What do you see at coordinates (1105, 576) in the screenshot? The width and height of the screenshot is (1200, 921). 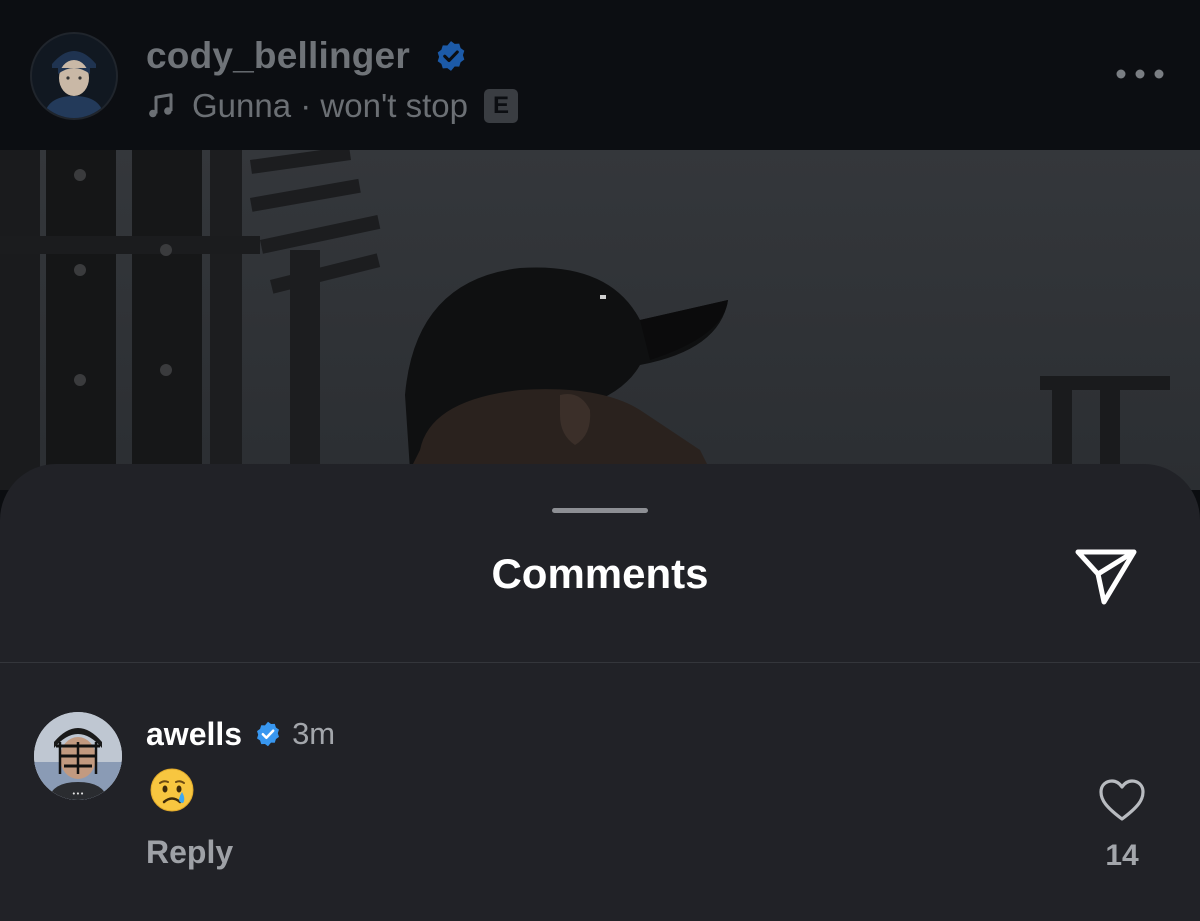 I see `send-icon` at bounding box center [1105, 576].